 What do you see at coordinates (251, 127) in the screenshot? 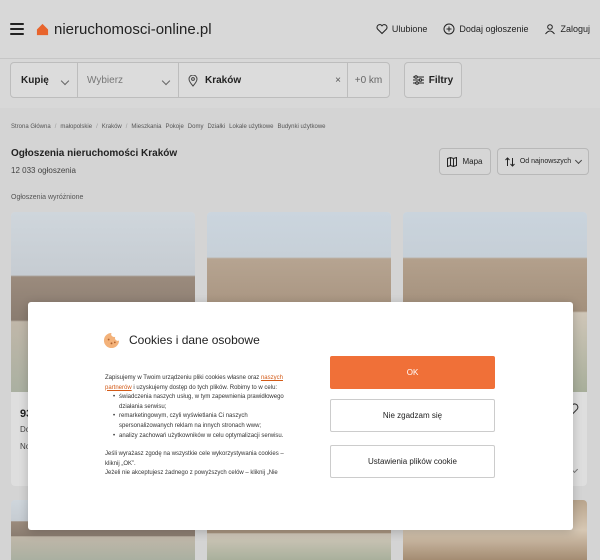
I see `breadcrumb-item: Lokale użytkowe` at bounding box center [251, 127].